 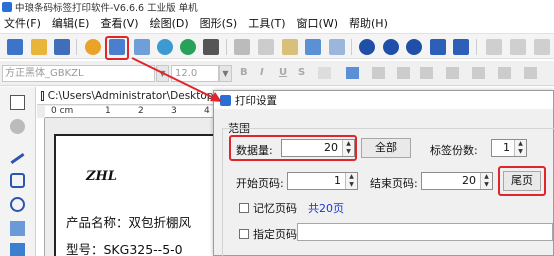 What do you see at coordinates (504, 73) in the screenshot?
I see `valign-bottom-icon` at bounding box center [504, 73].